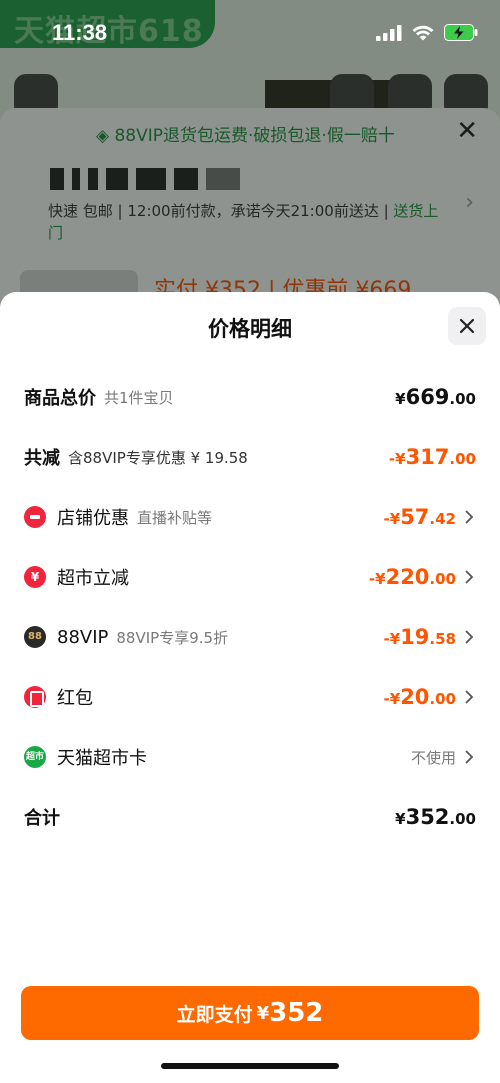 Image resolution: width=500 pixels, height=1083 pixels. Describe the element at coordinates (461, 32) in the screenshot. I see `battery-charging-icon` at that location.